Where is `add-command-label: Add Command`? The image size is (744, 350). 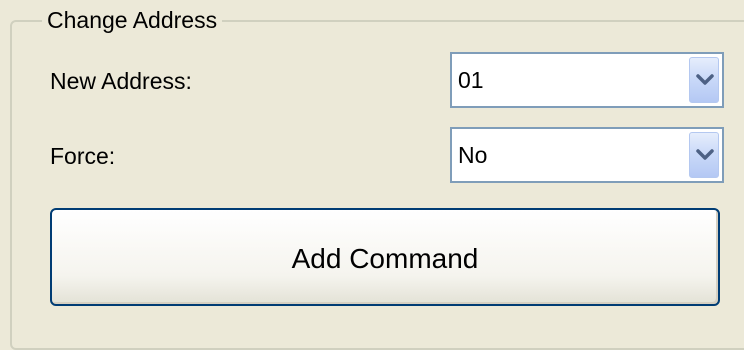 add-command-label: Add Command is located at coordinates (385, 258).